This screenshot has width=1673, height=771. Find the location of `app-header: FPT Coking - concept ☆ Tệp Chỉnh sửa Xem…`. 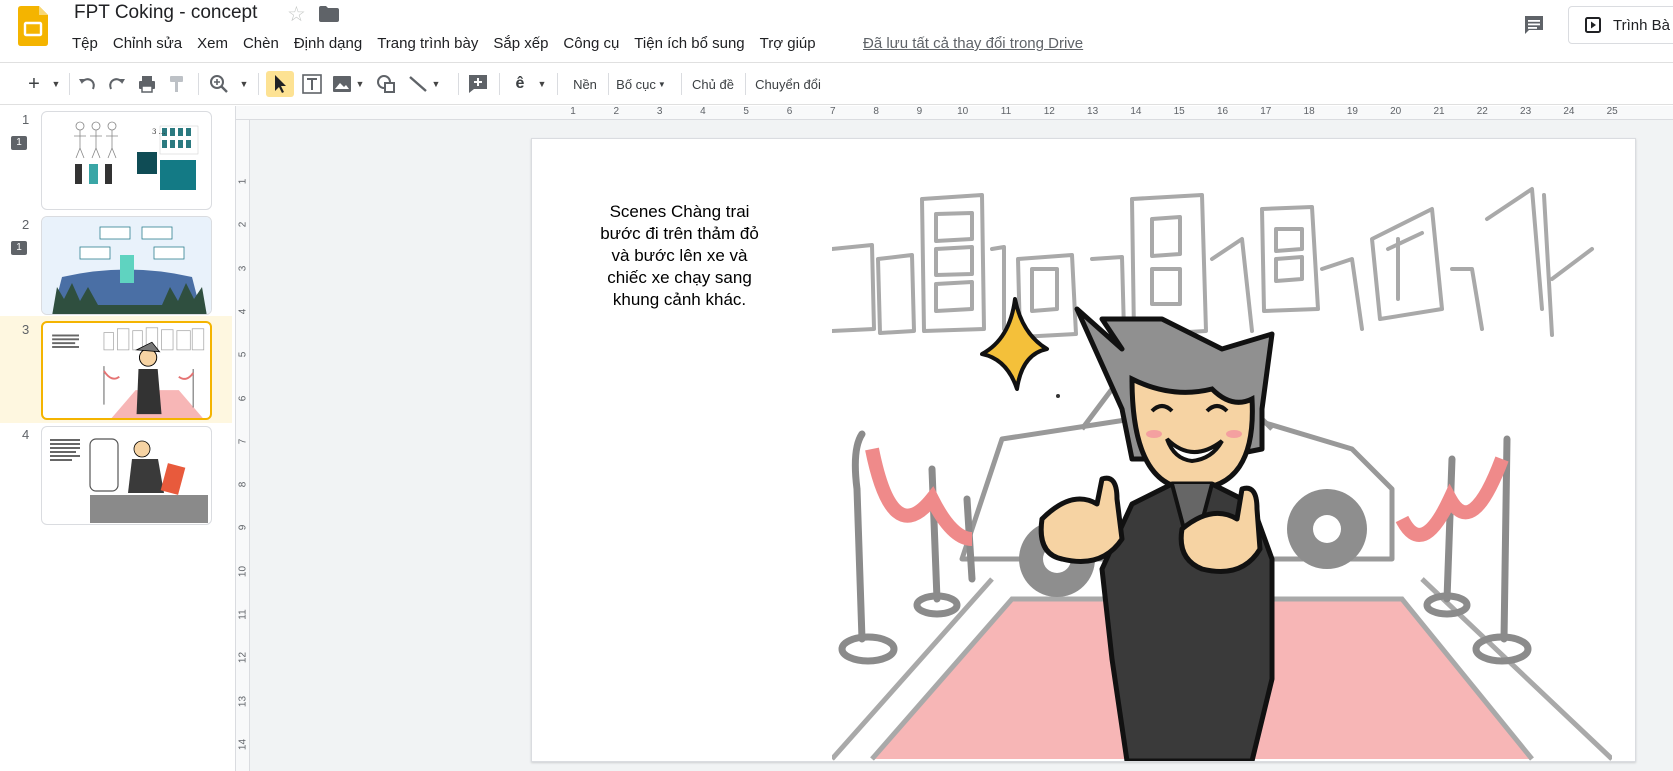

app-header: FPT Coking - concept ☆ Tệp Chỉnh sửa Xem… is located at coordinates (836, 29).